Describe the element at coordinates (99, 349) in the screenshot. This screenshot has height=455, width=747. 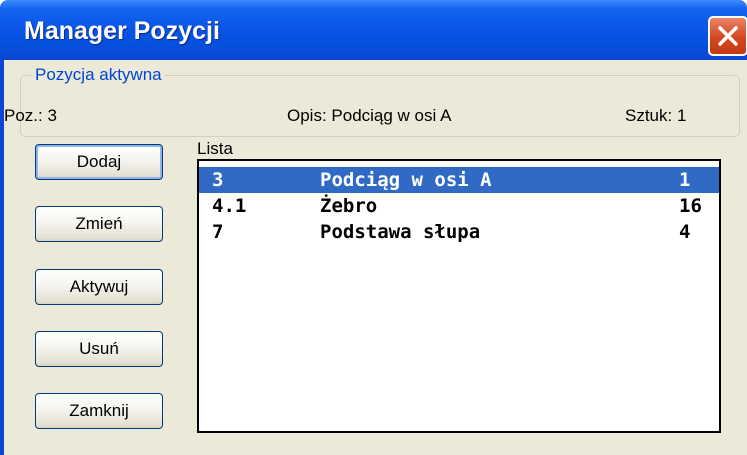
I see `delete-button: Usuń` at that location.